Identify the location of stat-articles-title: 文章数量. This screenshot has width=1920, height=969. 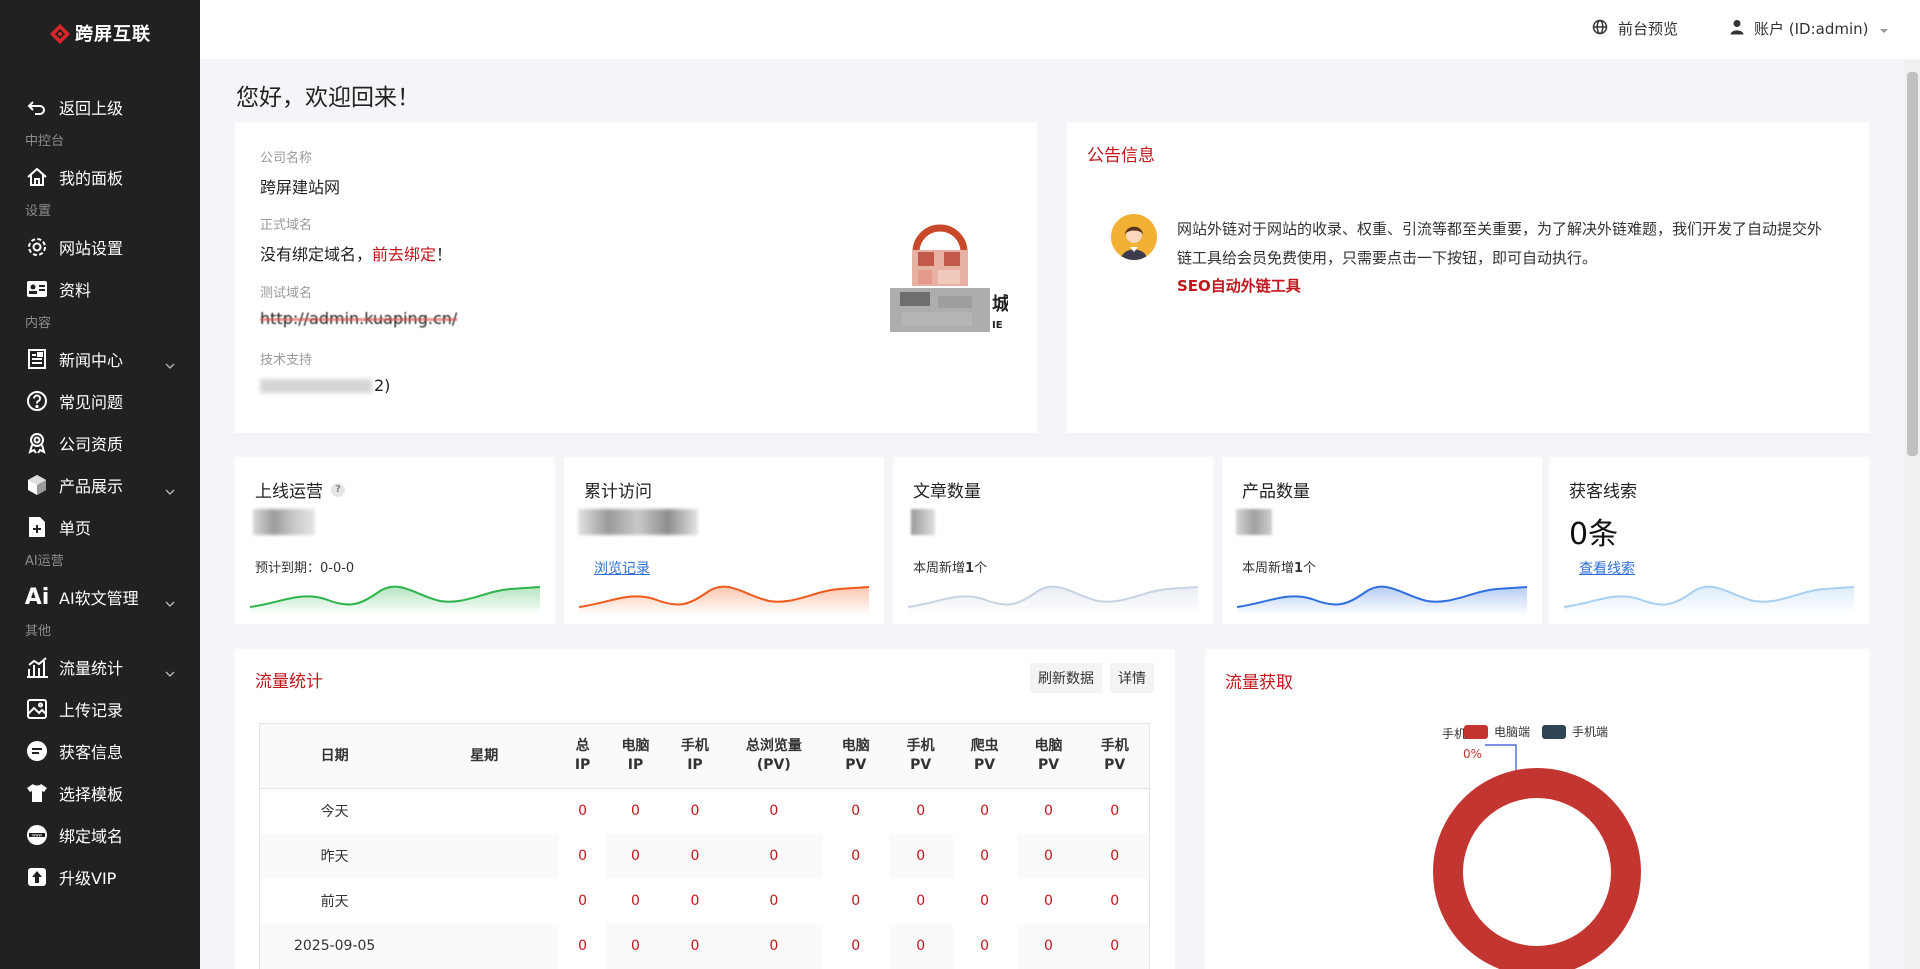
(947, 492).